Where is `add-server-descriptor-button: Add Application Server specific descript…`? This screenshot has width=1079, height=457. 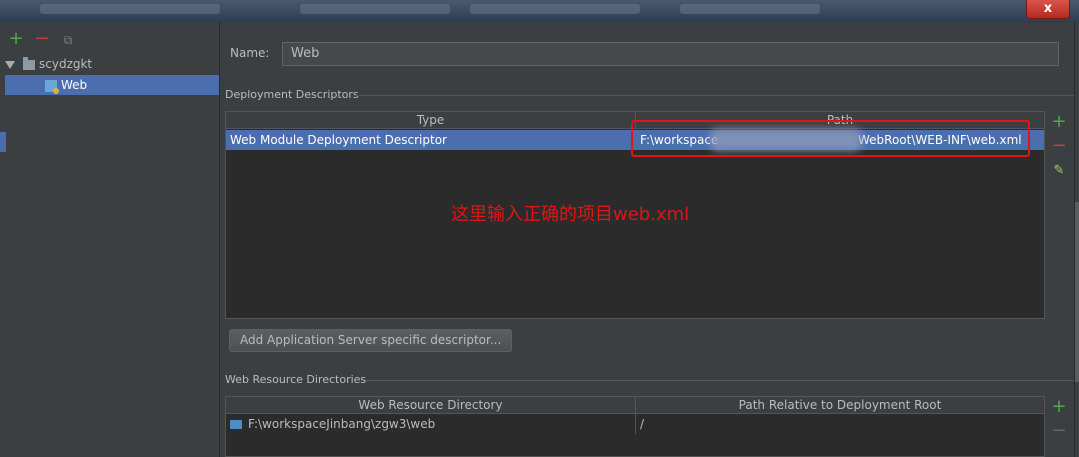
add-server-descriptor-button: Add Application Server specific descript… is located at coordinates (371, 340).